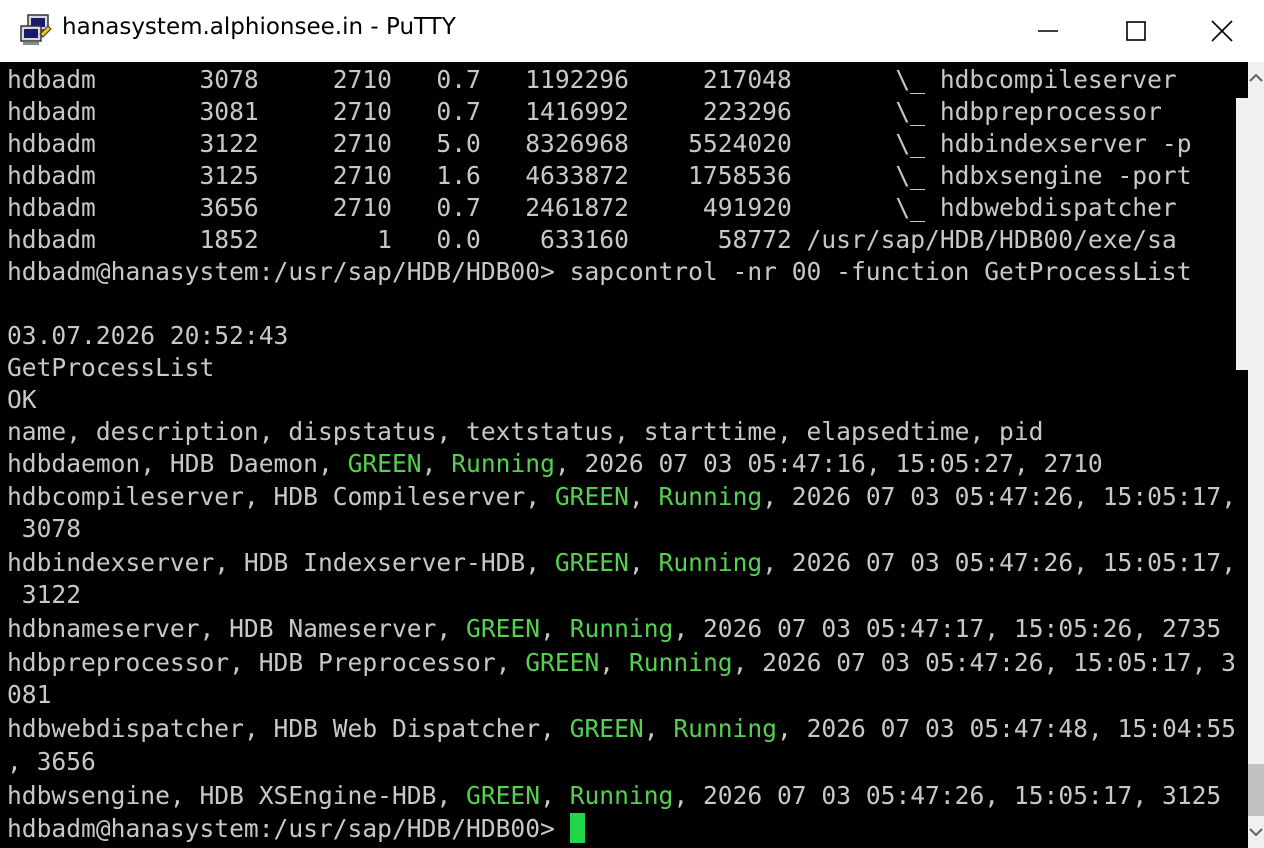  Describe the element at coordinates (1256, 790) in the screenshot. I see `scrollbar-thumb` at that location.